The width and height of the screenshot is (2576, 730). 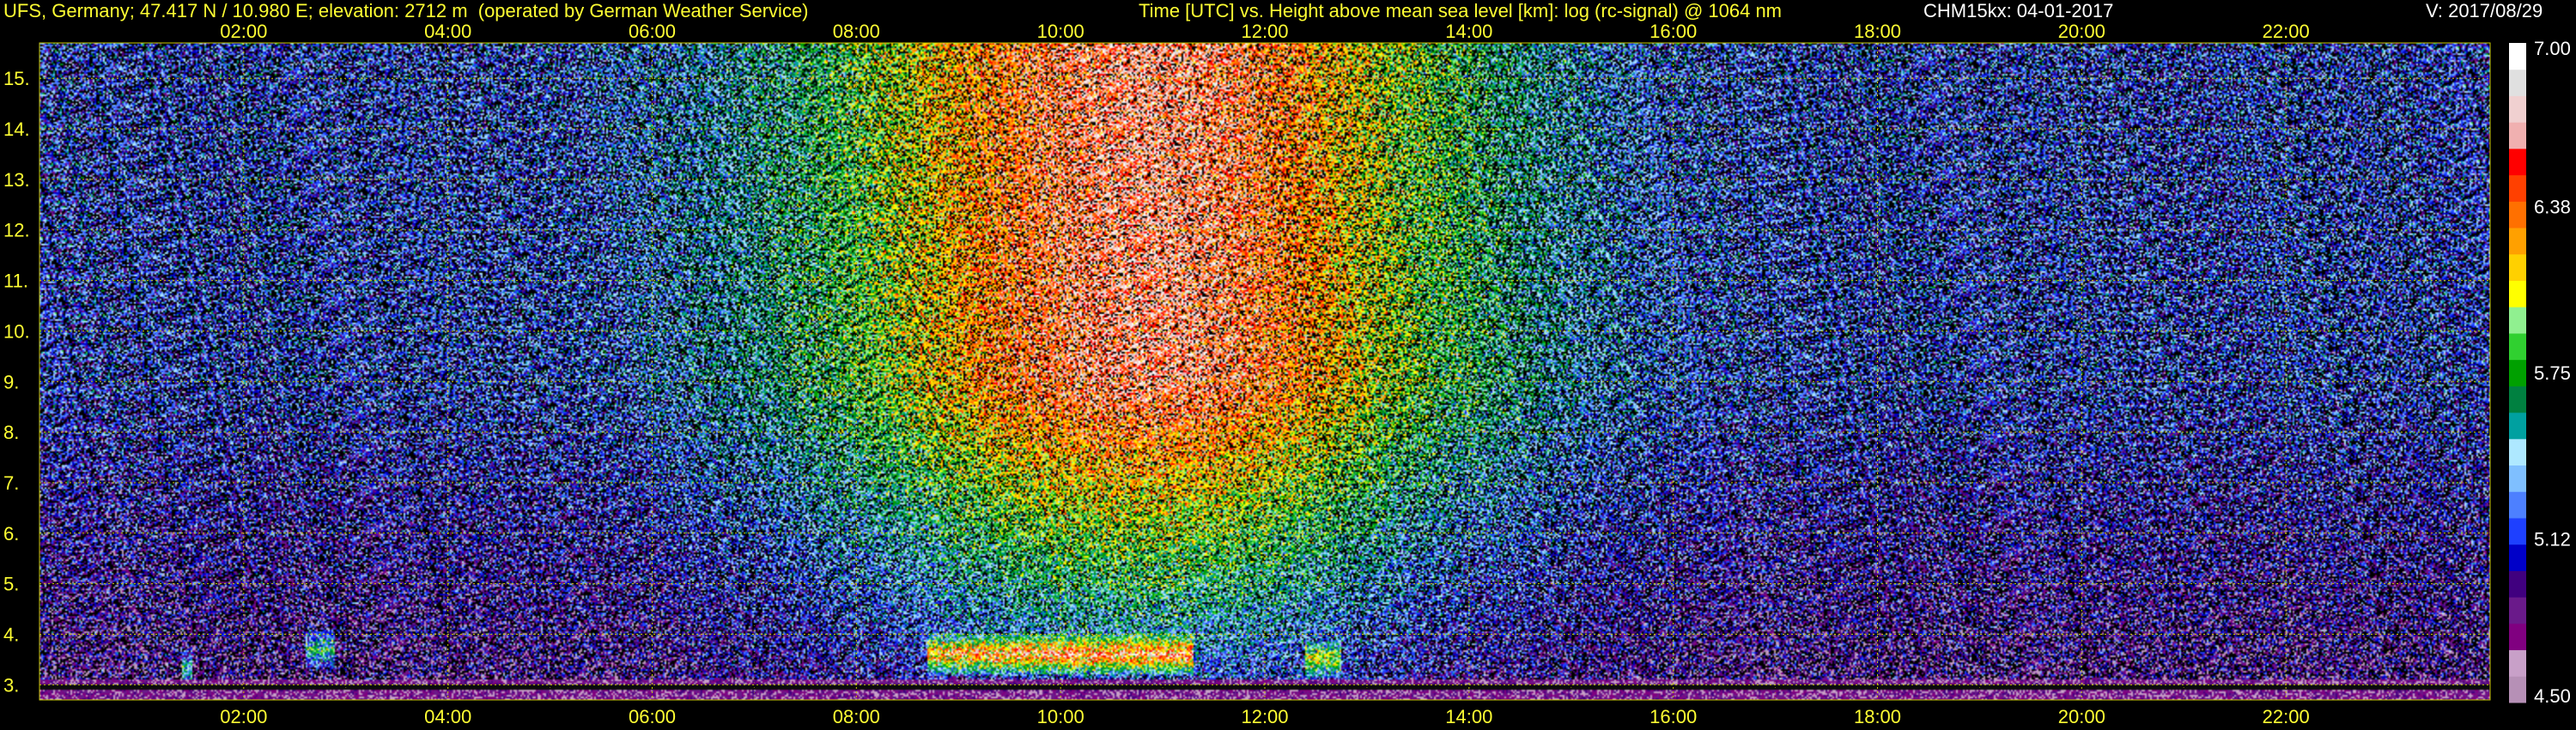 What do you see at coordinates (15, 281) in the screenshot?
I see `y-tick-label: 11.` at bounding box center [15, 281].